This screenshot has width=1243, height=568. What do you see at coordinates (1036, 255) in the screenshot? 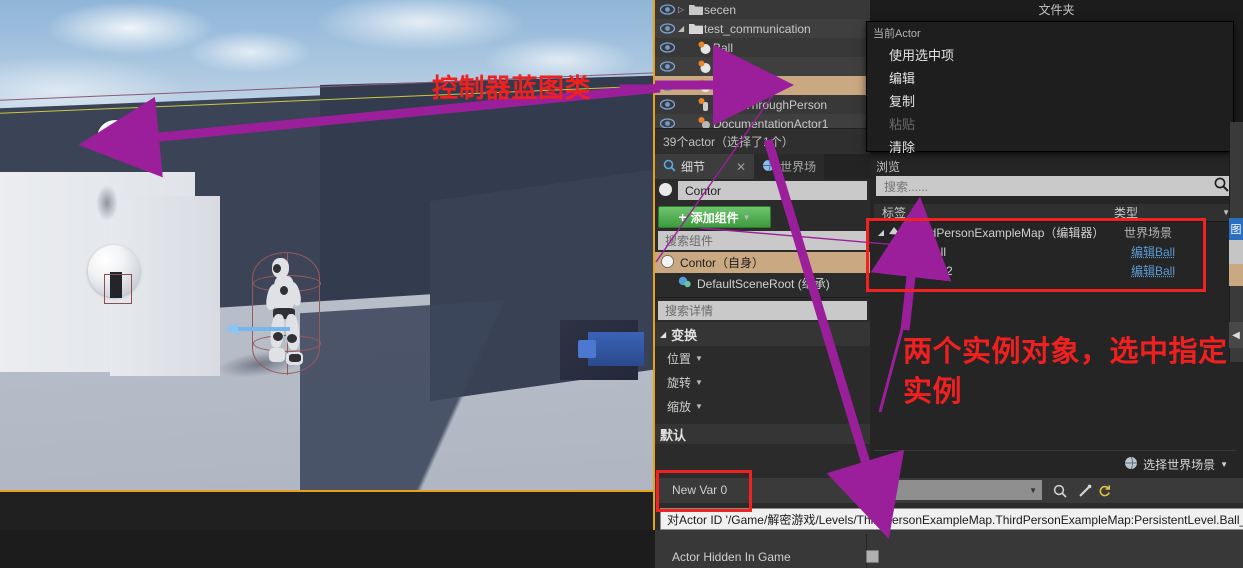
I see `annotation-box-browse-list` at bounding box center [1036, 255].